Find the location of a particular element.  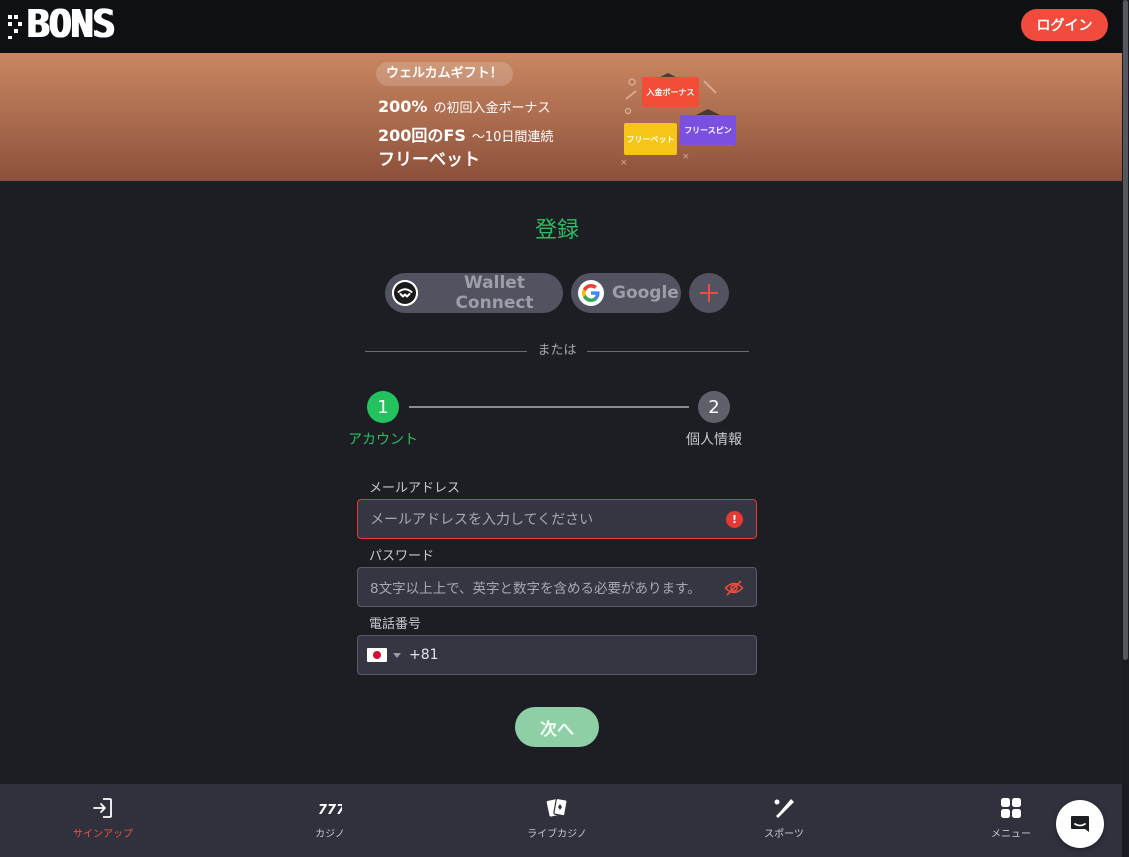

promo-fs-count: 200回のFS is located at coordinates (422, 135).